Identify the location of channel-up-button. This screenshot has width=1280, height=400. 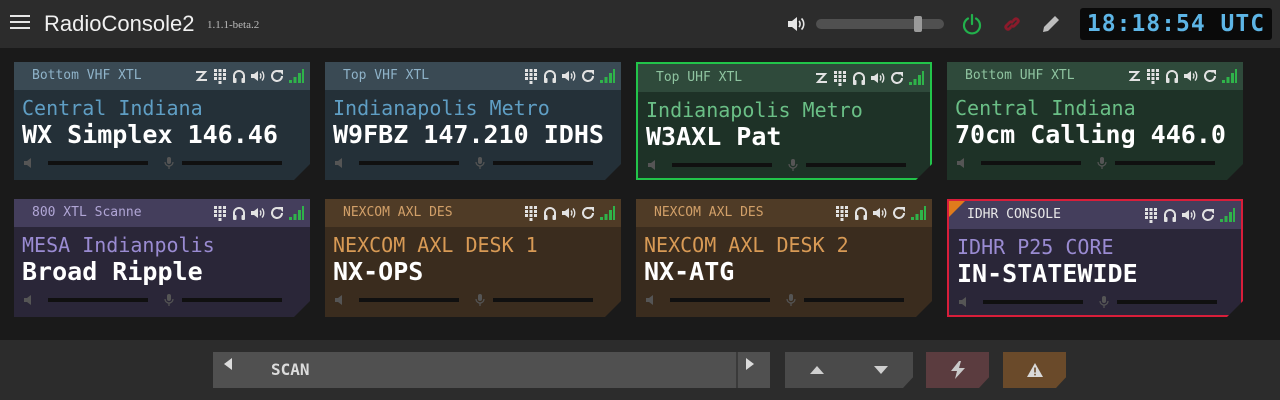
(817, 370).